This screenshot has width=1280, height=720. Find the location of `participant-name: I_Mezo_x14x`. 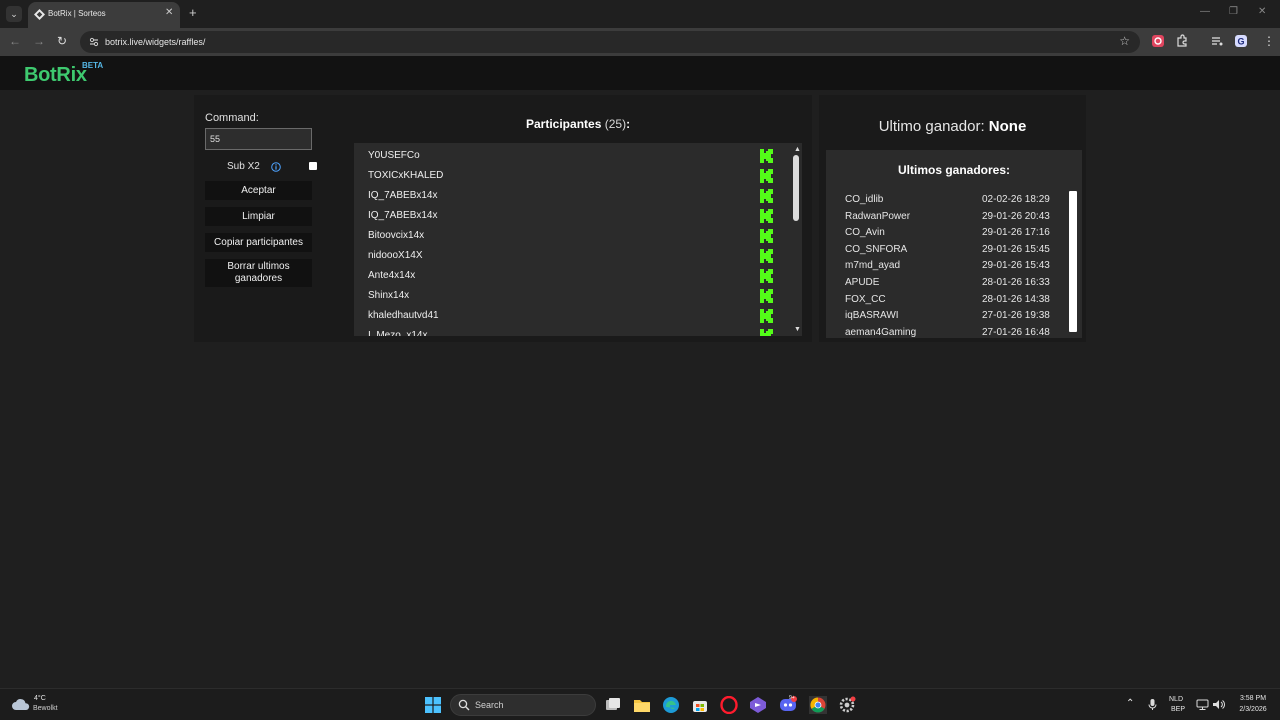

participant-name: I_Mezo_x14x is located at coordinates (398, 333).